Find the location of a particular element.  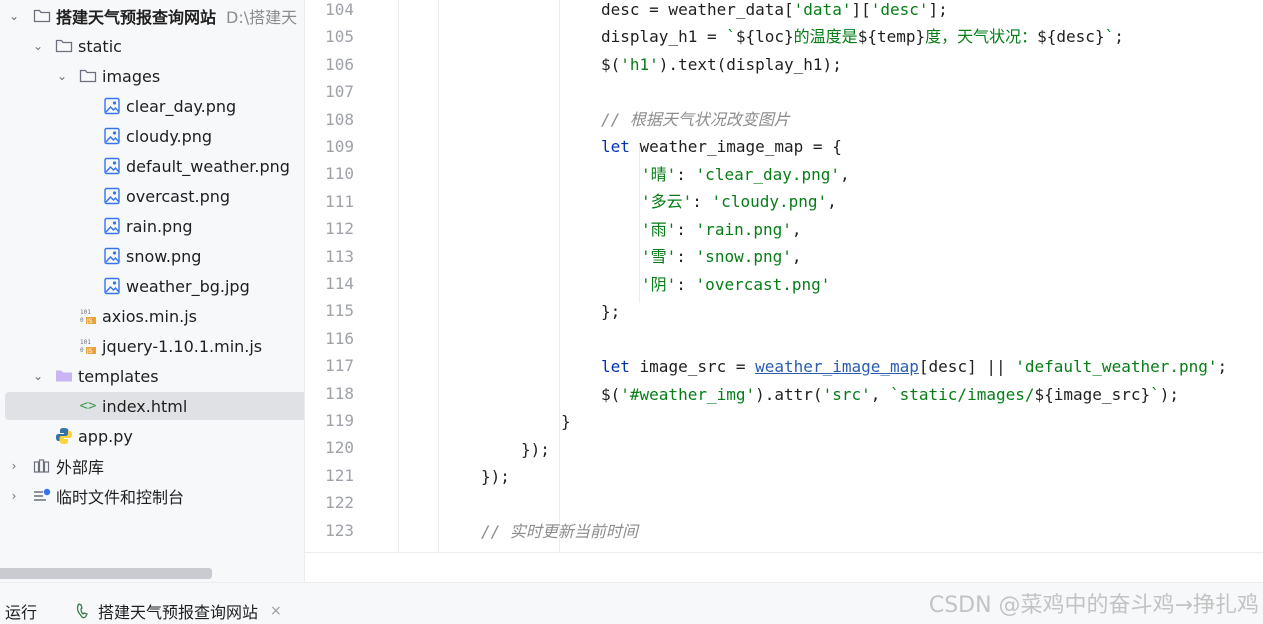

tree-item-image-file: overcast.png is located at coordinates (152, 196).